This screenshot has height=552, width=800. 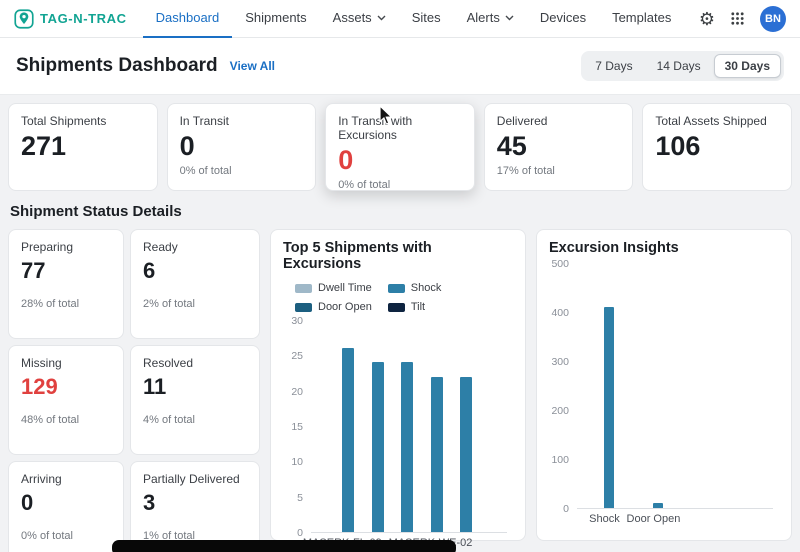 What do you see at coordinates (169, 304) in the screenshot?
I see `status-subtext: 2% of total` at bounding box center [169, 304].